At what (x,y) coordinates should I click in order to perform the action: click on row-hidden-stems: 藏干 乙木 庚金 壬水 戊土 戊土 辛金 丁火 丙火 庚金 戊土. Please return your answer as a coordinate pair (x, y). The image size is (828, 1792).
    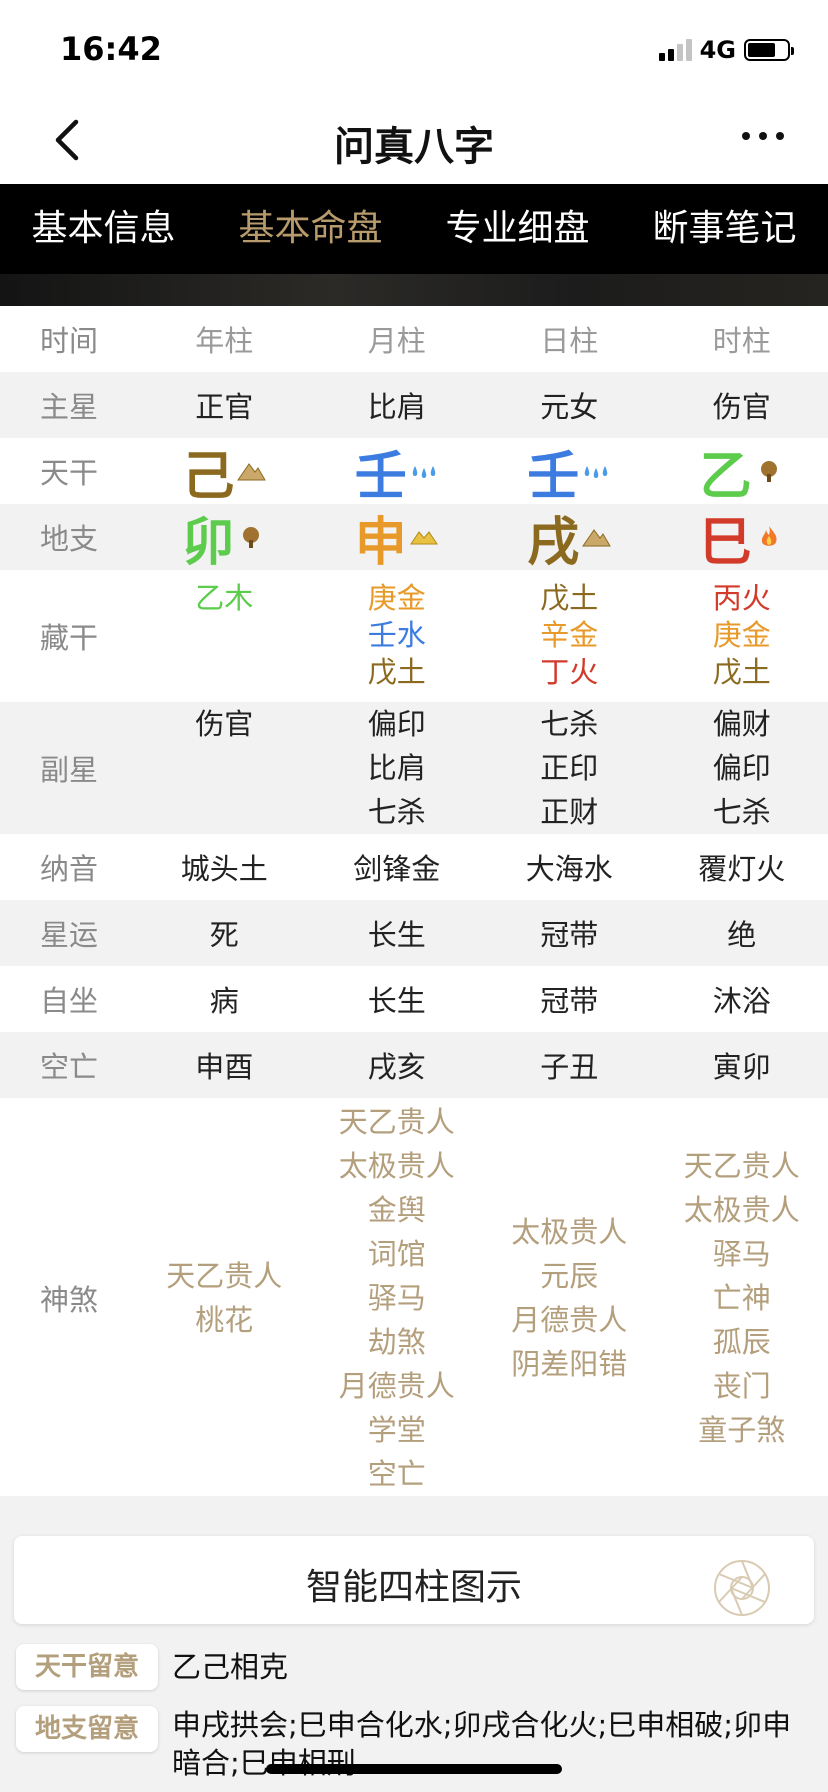
    Looking at the image, I should click on (414, 636).